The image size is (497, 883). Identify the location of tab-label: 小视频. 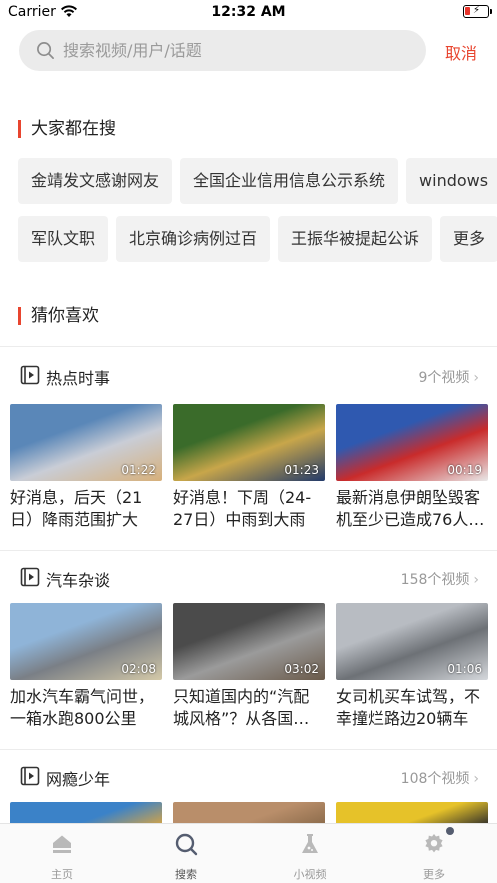
(310, 874).